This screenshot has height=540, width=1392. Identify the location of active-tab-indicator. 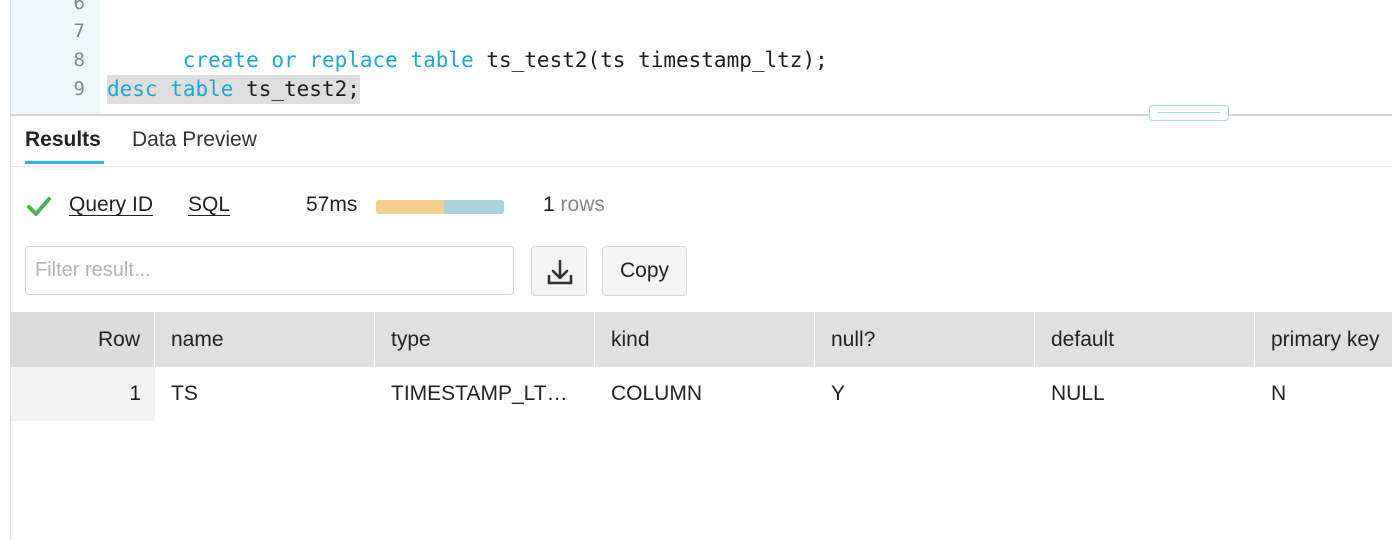
(64, 162).